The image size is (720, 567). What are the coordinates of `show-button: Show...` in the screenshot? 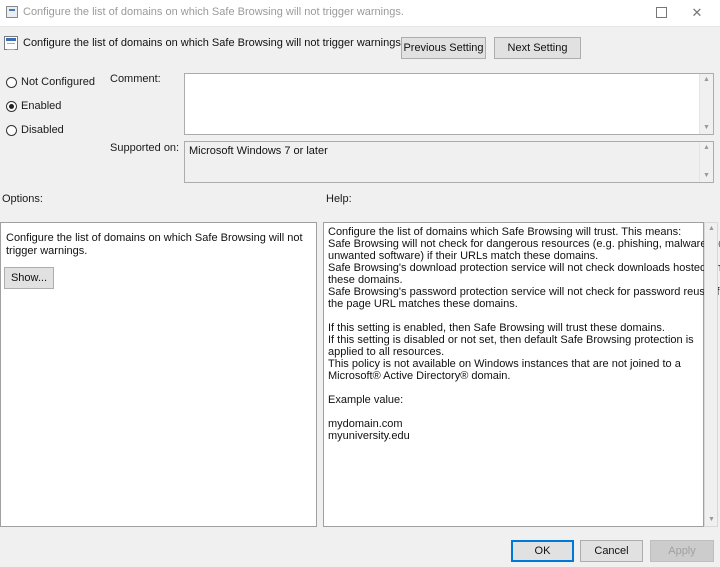 It's located at (29, 278).